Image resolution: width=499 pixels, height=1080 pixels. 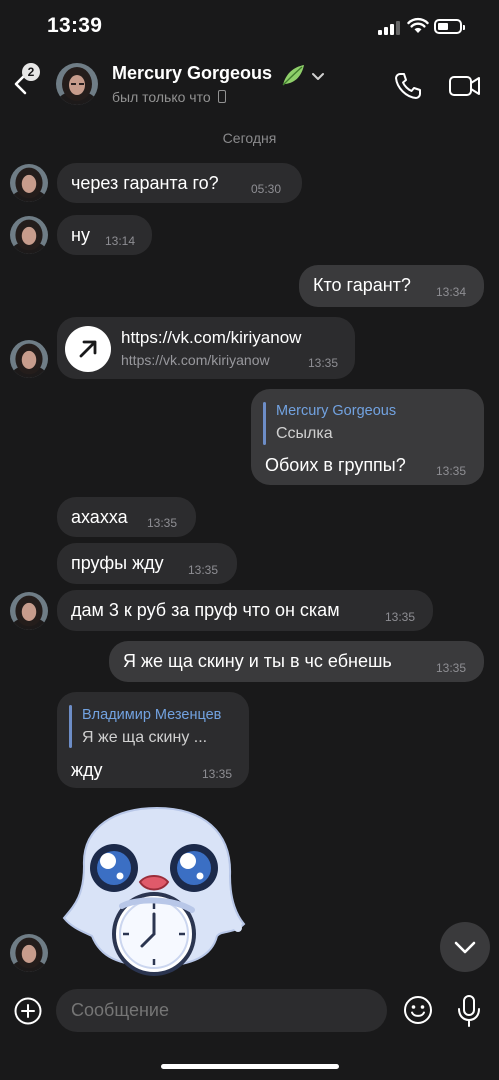 What do you see at coordinates (257, 661) in the screenshot?
I see `message-text: Я же ща скину и ты в чс ебнешь` at bounding box center [257, 661].